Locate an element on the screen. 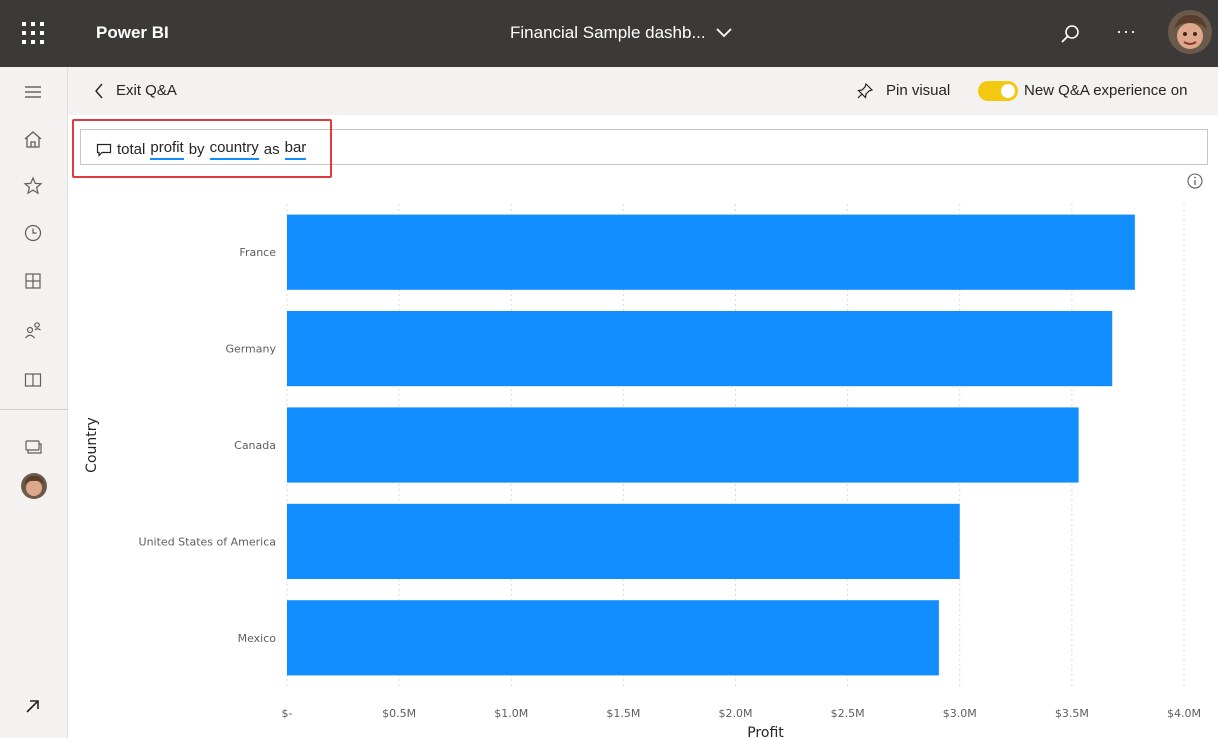 The height and width of the screenshot is (738, 1218). rail-divider is located at coordinates (34, 409).